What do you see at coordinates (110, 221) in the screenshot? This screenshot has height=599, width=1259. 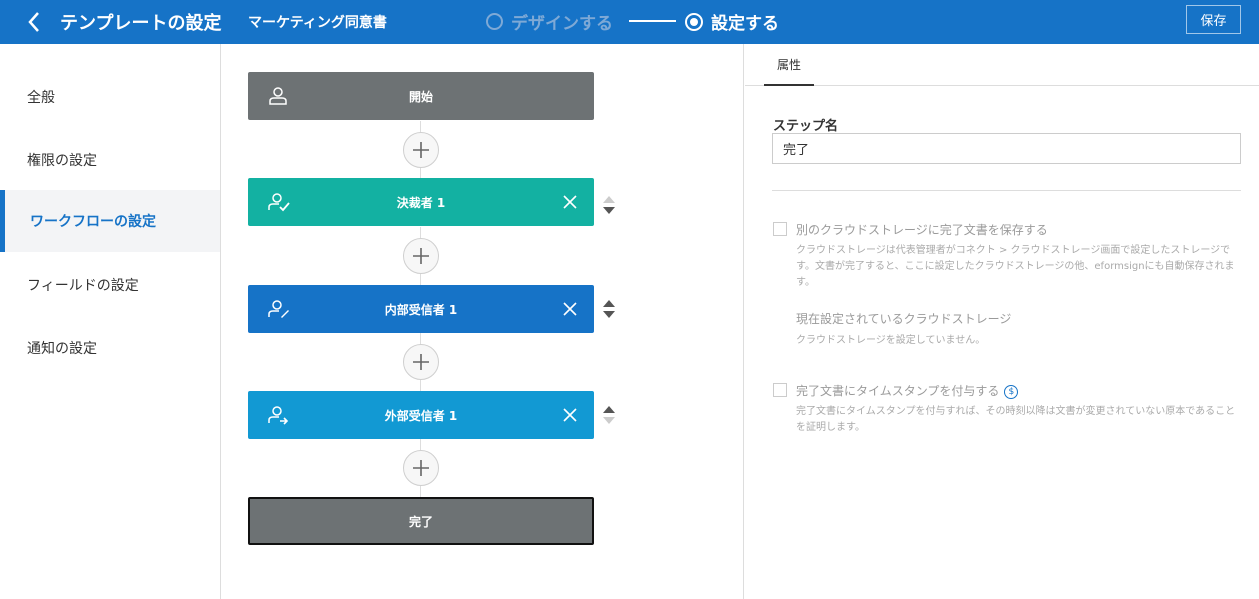 I see `sidebar-item-workflow: ワークフローの設定` at bounding box center [110, 221].